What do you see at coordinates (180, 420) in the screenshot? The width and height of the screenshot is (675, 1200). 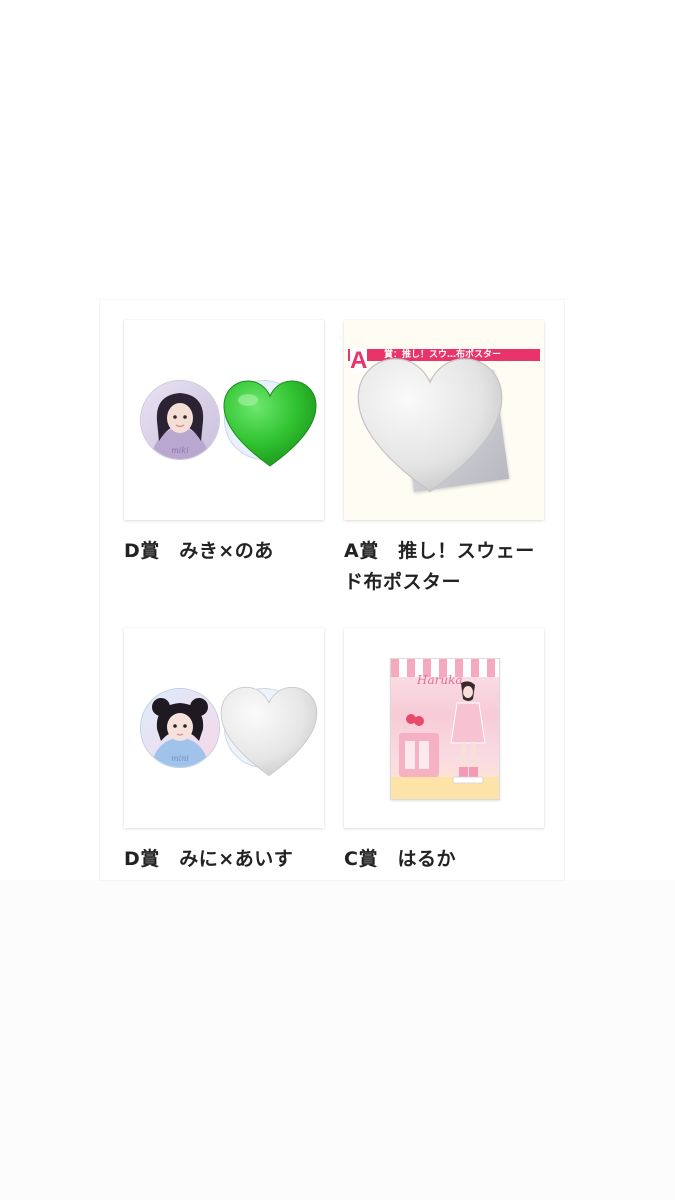 I see `can-badge-photo: miki` at bounding box center [180, 420].